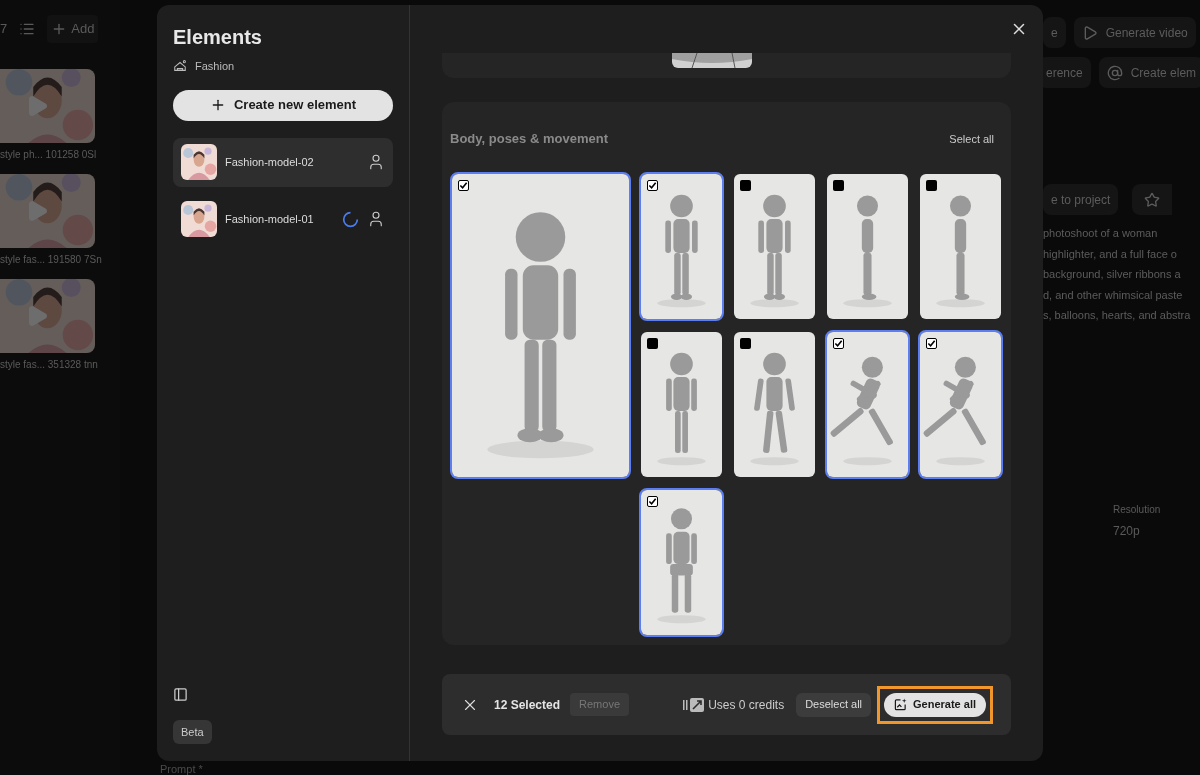 This screenshot has width=1200, height=775. What do you see at coordinates (180, 694) in the screenshot?
I see `panel-icon` at bounding box center [180, 694].